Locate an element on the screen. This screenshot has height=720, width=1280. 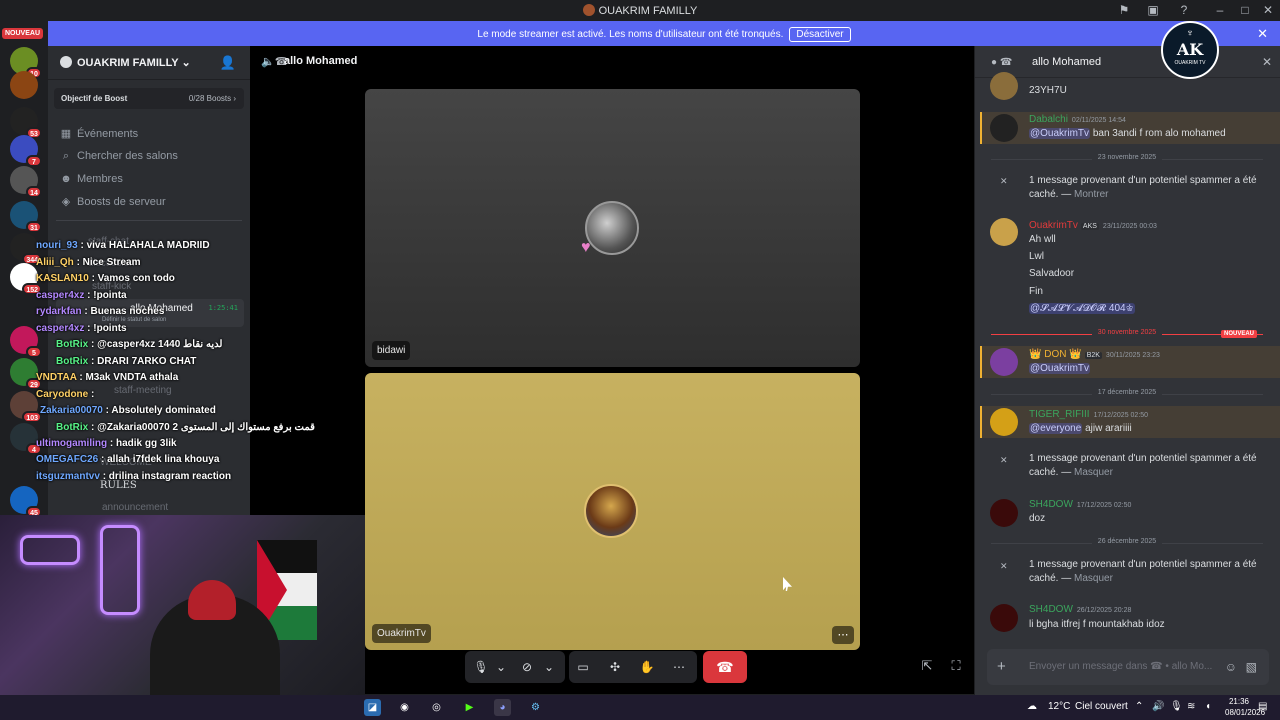
role-tag: B2K is located at coordinates (1093, 355).